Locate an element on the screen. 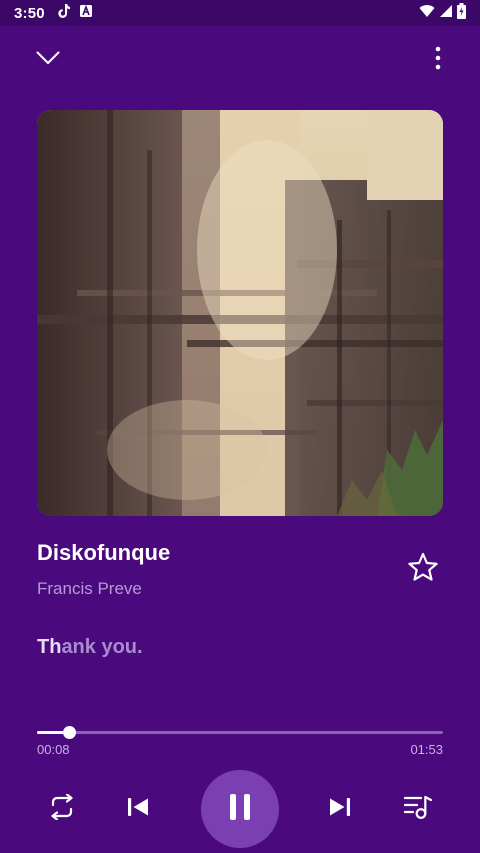  favorite-button is located at coordinates (423, 569).